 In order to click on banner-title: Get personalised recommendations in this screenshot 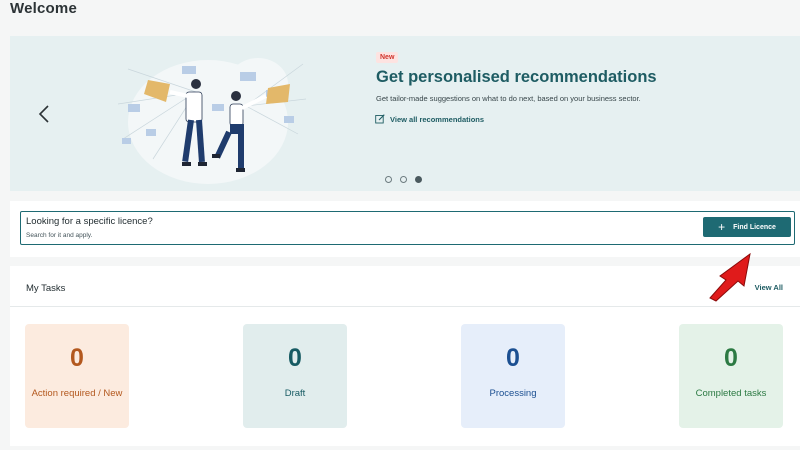, I will do `click(516, 77)`.